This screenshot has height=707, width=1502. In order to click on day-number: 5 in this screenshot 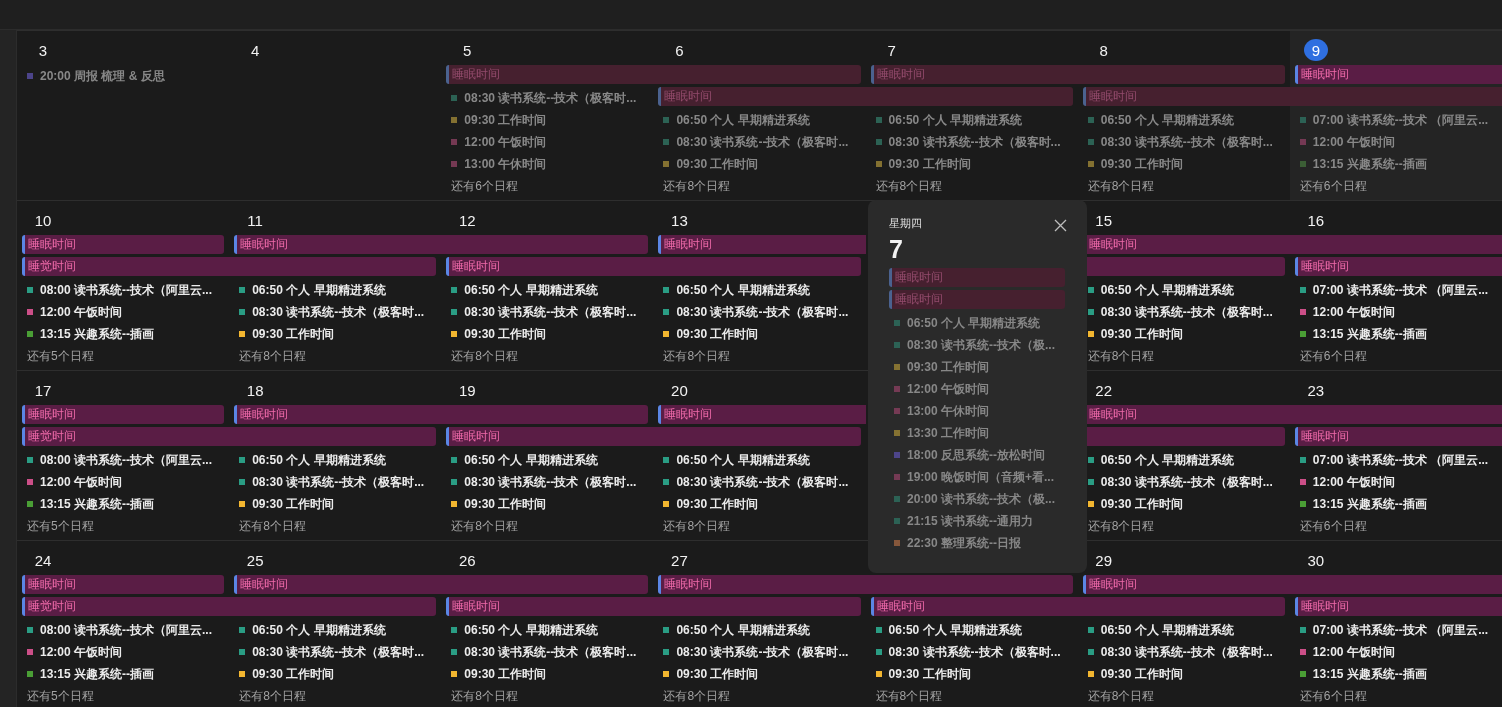, I will do `click(467, 50)`.